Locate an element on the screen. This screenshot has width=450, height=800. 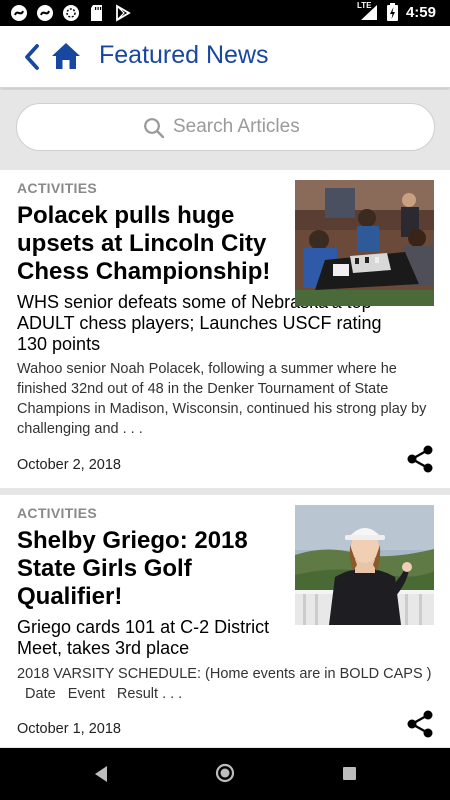
article-excerpt-line2: Date Event Result . . . is located at coordinates (100, 694).